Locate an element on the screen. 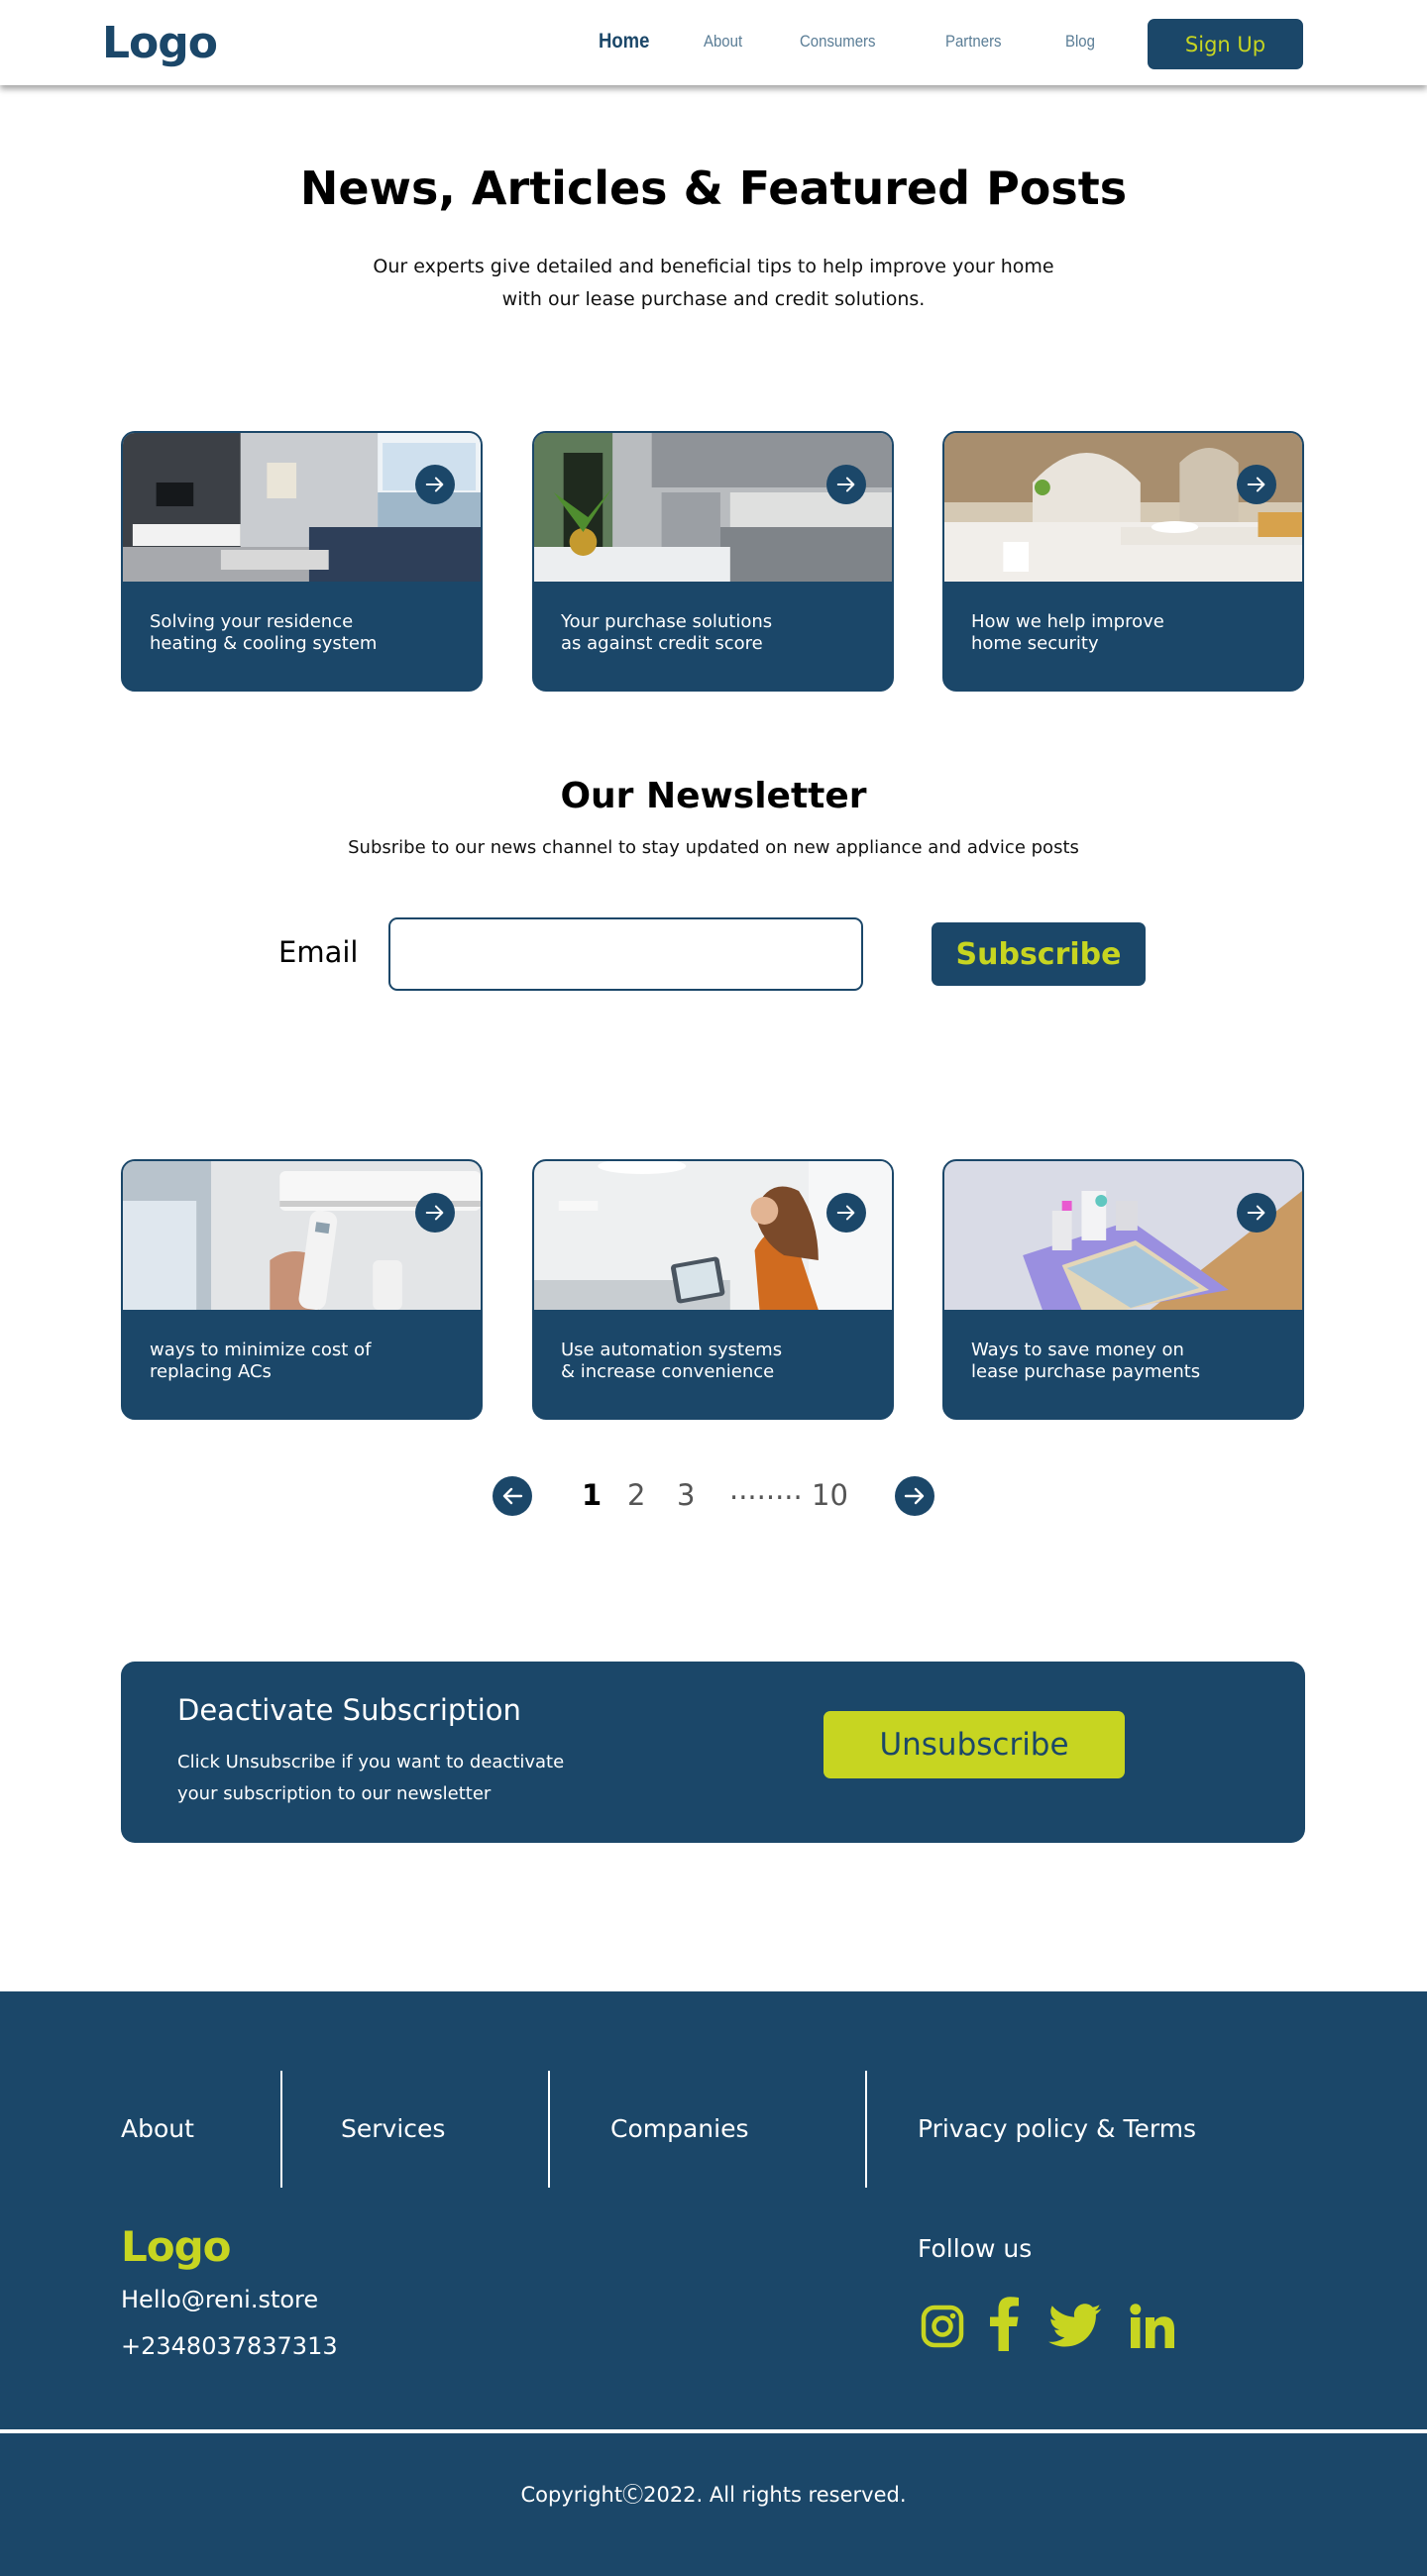 This screenshot has width=1427, height=2576. footer-logo: Logo is located at coordinates (176, 2246).